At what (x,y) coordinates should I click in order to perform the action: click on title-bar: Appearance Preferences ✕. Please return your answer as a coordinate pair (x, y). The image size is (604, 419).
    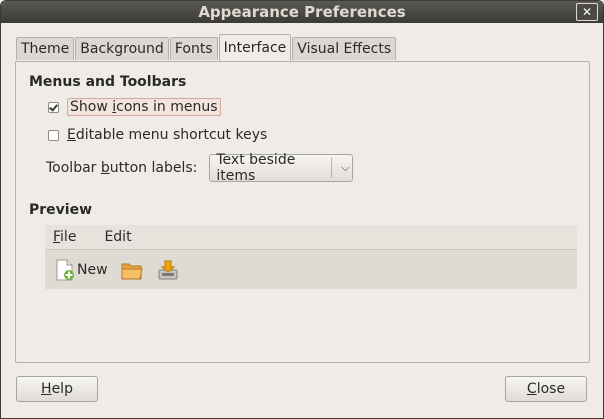
    Looking at the image, I should click on (302, 12).